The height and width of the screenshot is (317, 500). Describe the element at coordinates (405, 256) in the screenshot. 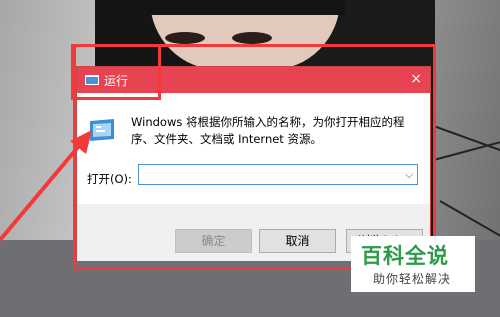

I see `watermark-title: 百科全说` at that location.